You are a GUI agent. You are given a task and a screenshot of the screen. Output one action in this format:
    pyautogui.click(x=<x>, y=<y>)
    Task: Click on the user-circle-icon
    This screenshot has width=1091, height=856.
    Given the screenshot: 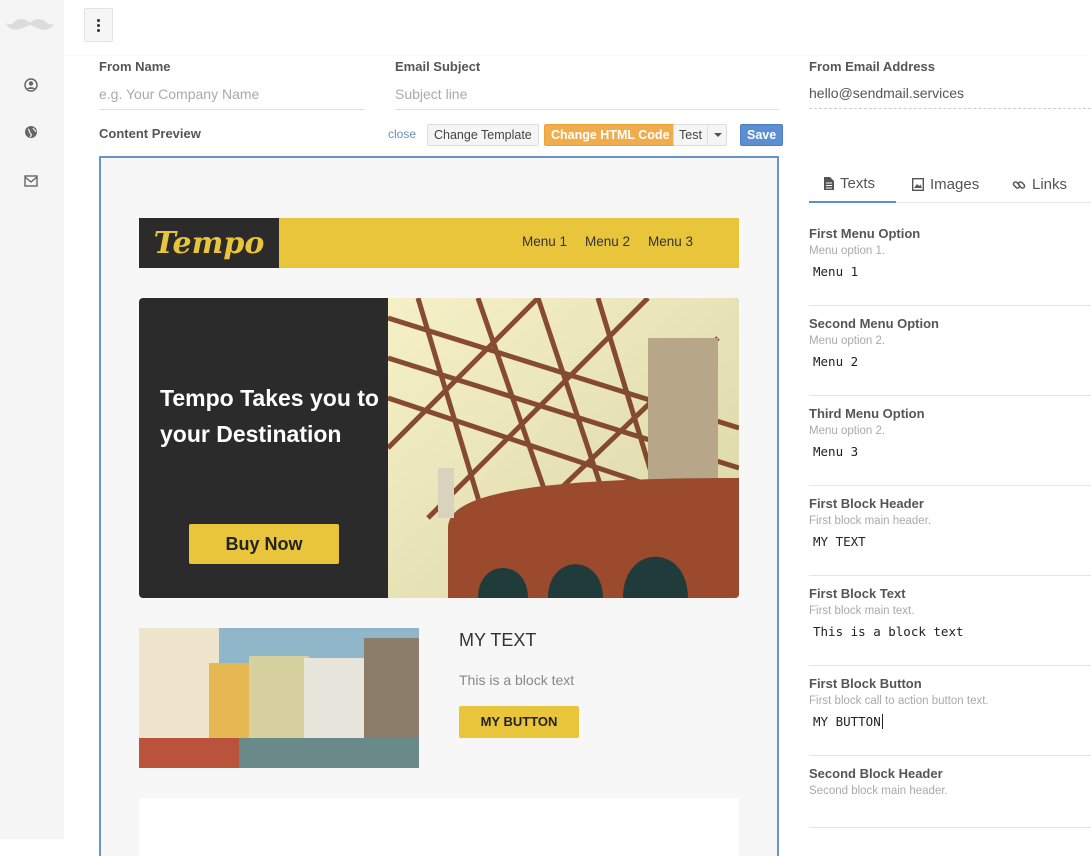 What is the action you would take?
    pyautogui.click(x=31, y=85)
    